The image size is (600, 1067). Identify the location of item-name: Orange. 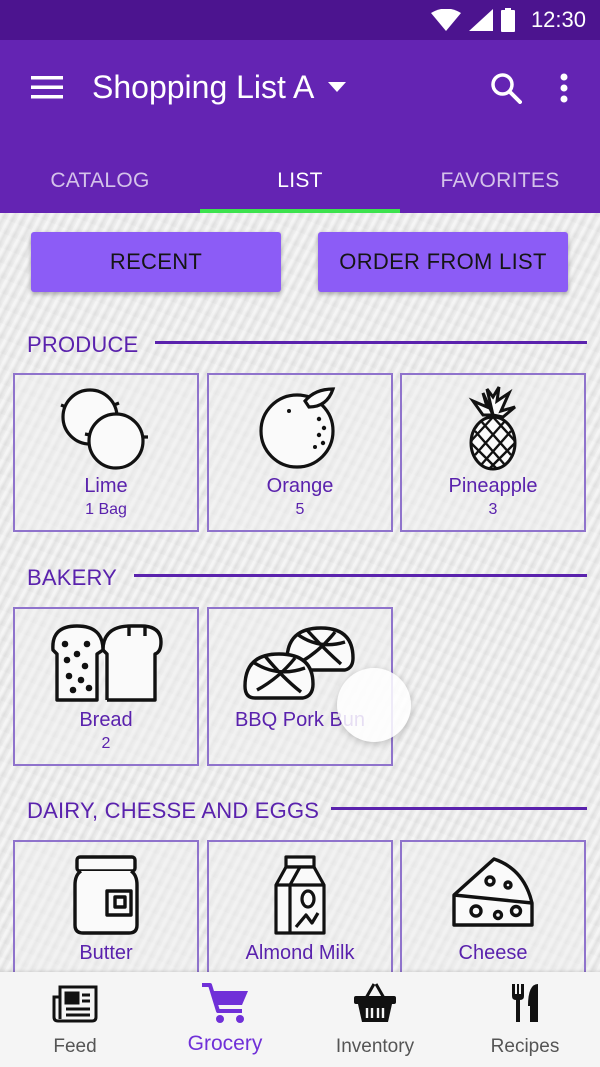
(300, 486).